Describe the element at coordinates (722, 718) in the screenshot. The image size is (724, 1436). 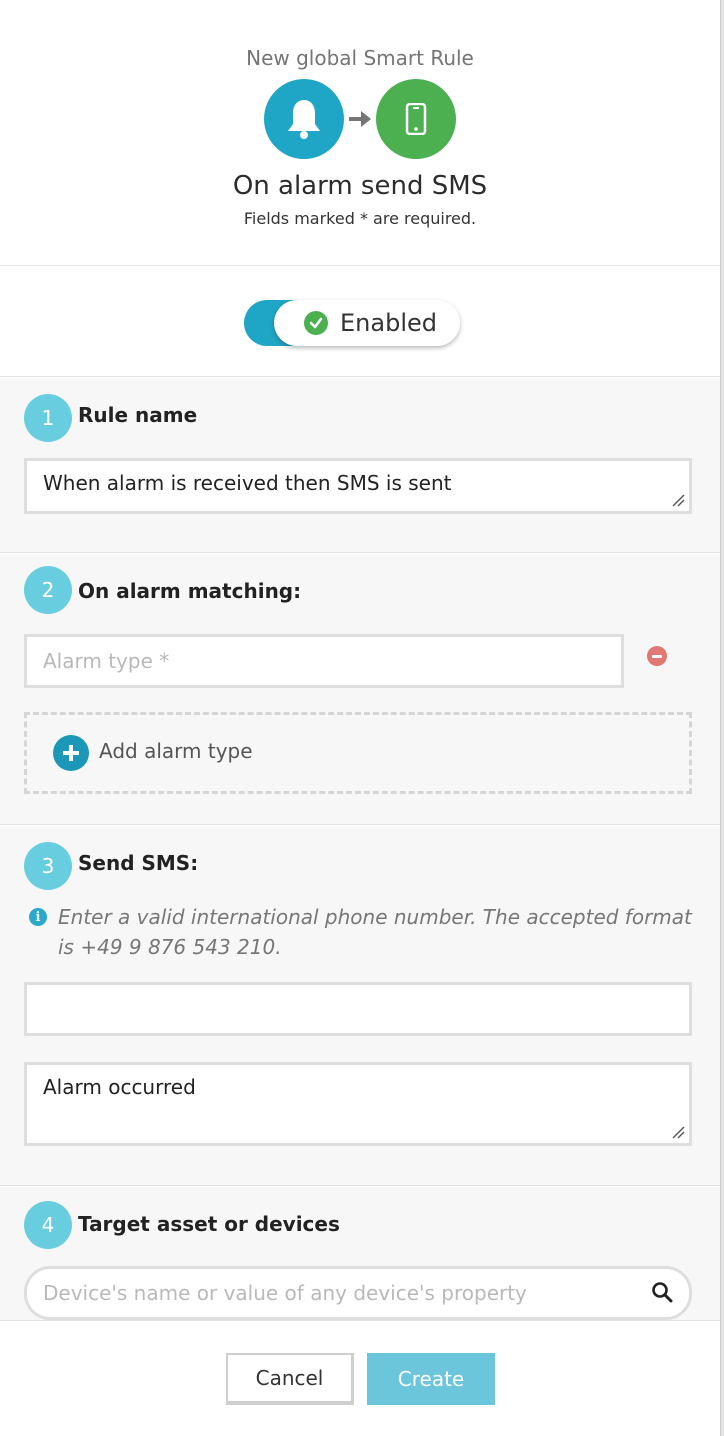
I see `window-edge` at that location.